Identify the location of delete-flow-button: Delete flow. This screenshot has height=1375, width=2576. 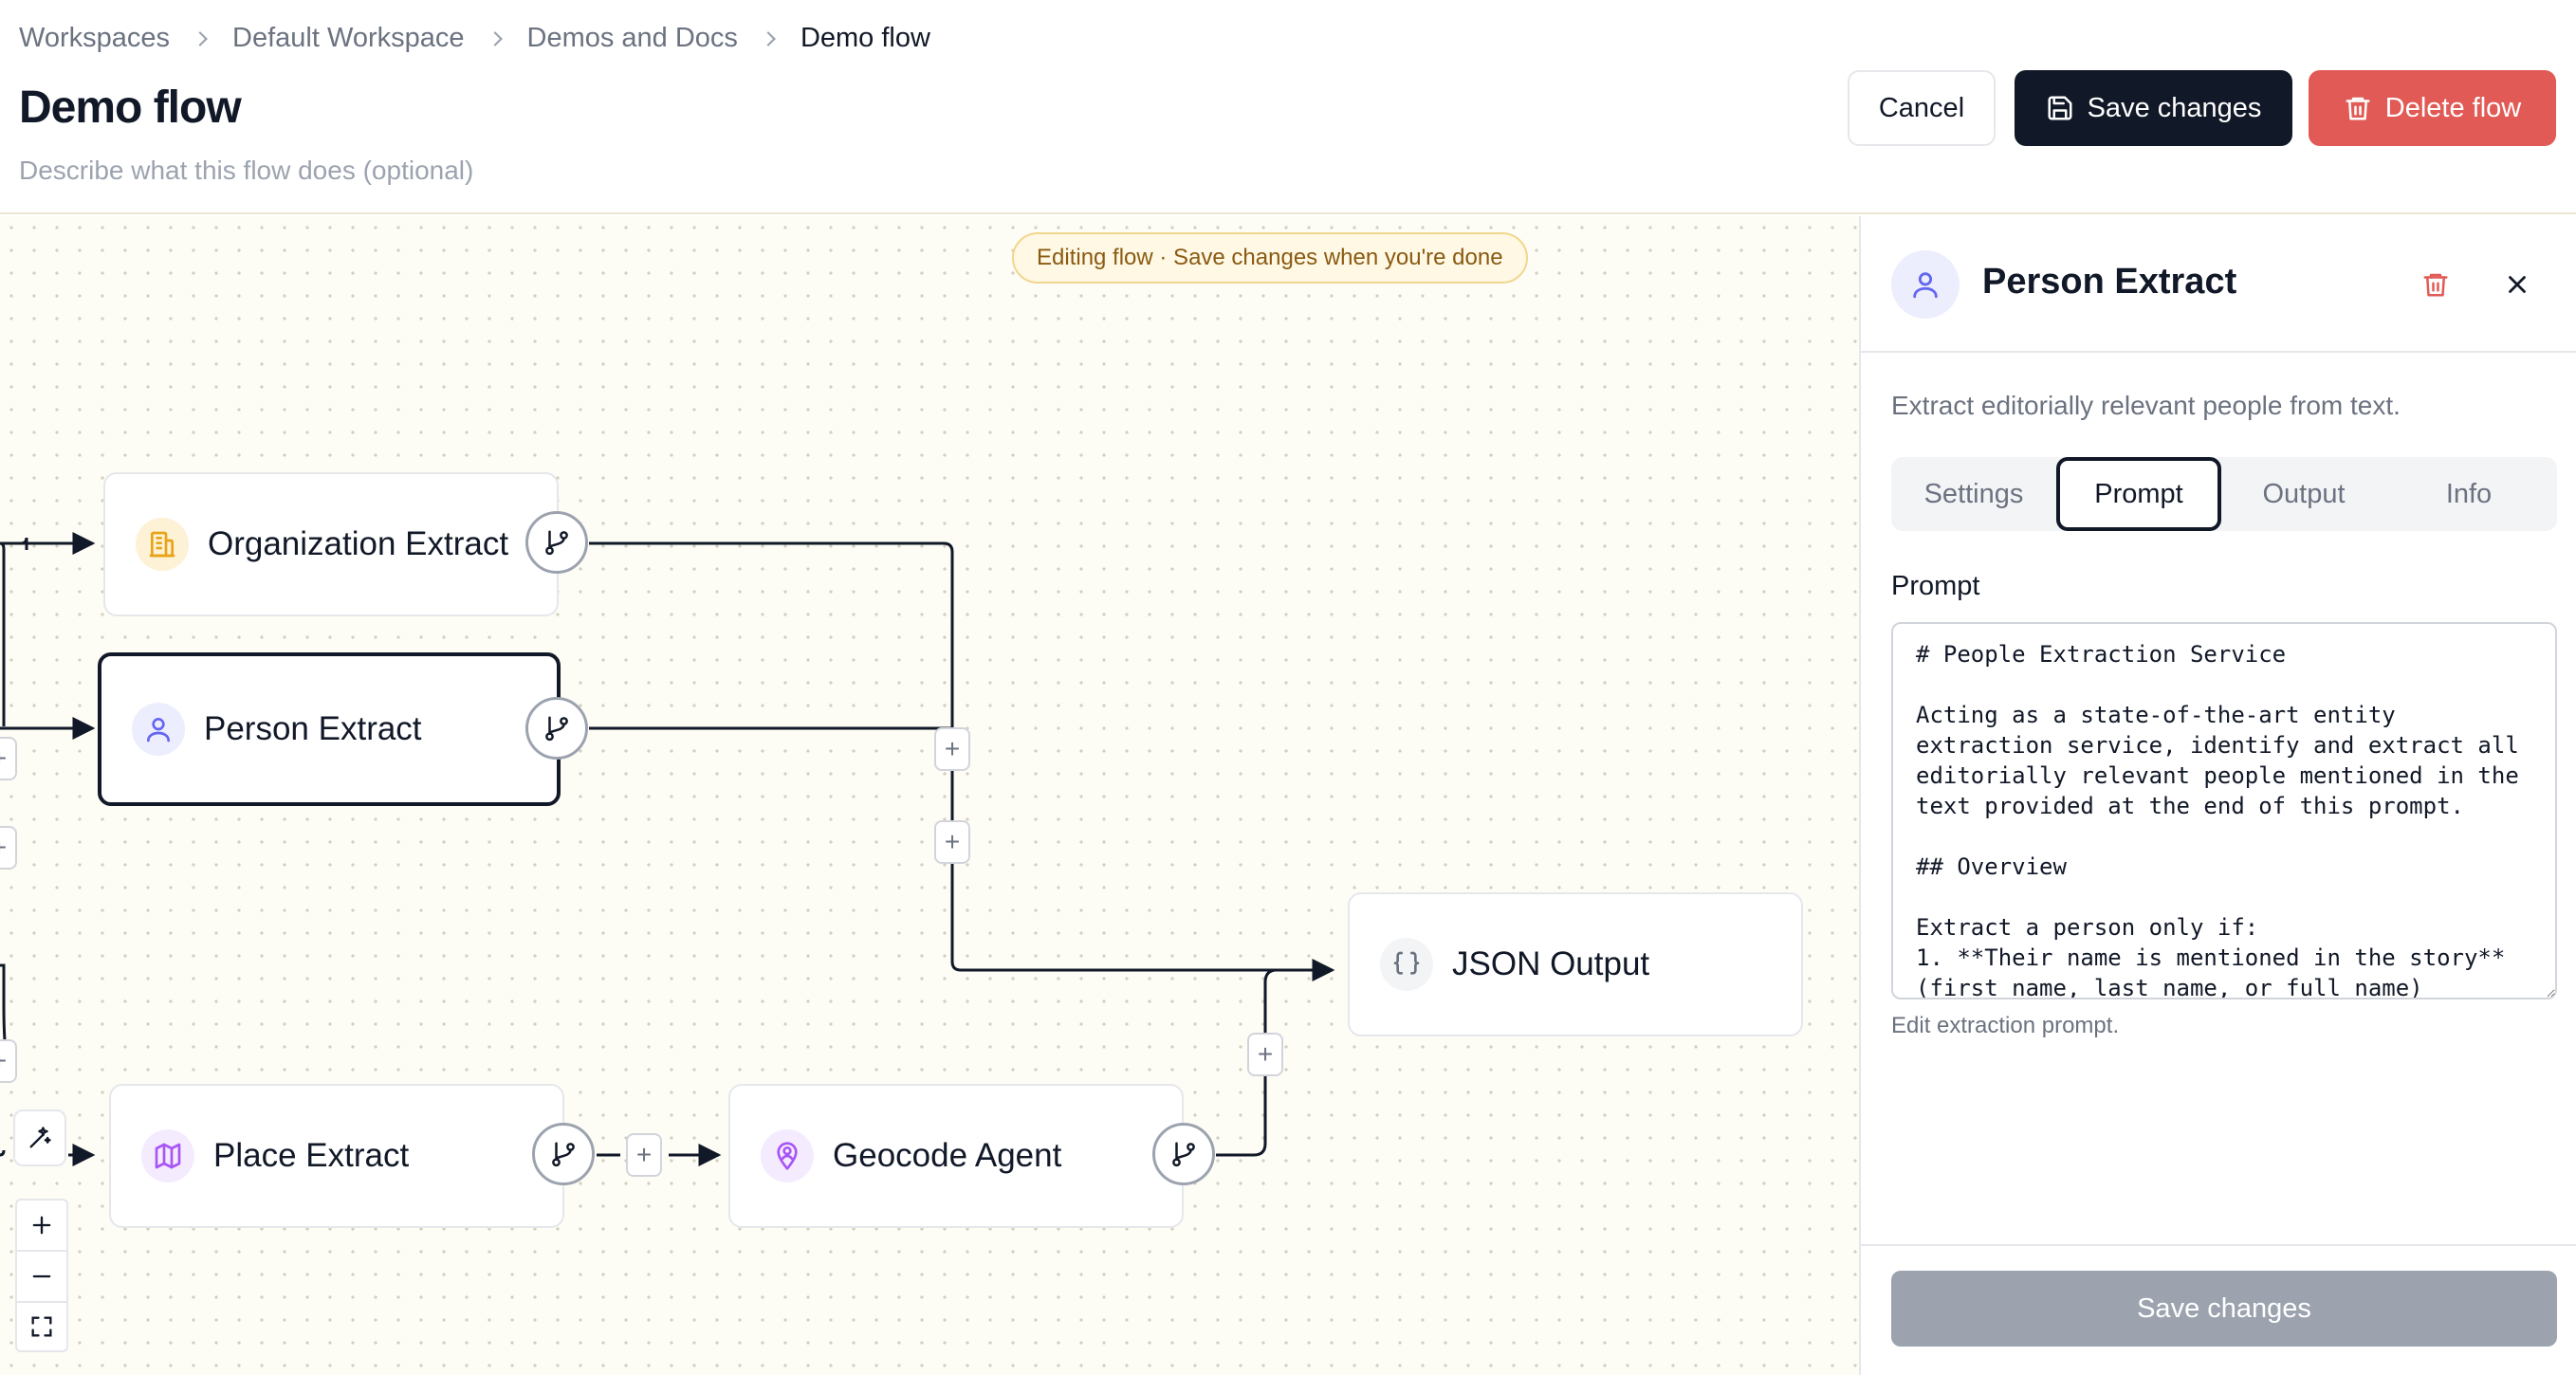
(2432, 108).